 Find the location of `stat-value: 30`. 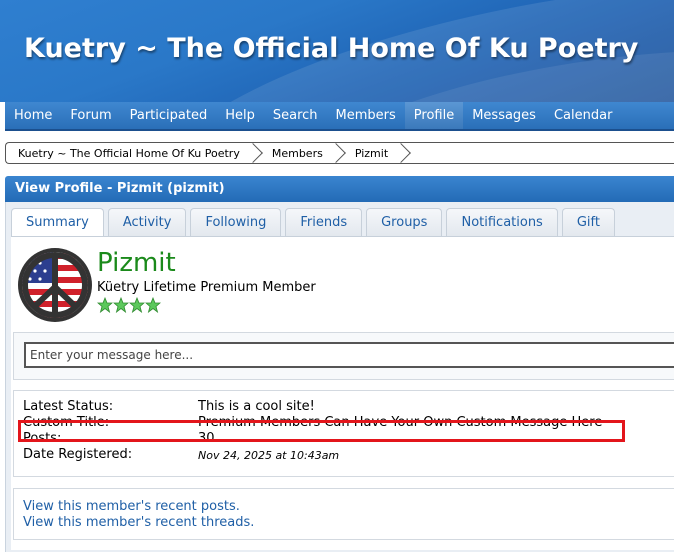

stat-value: 30 is located at coordinates (206, 438).